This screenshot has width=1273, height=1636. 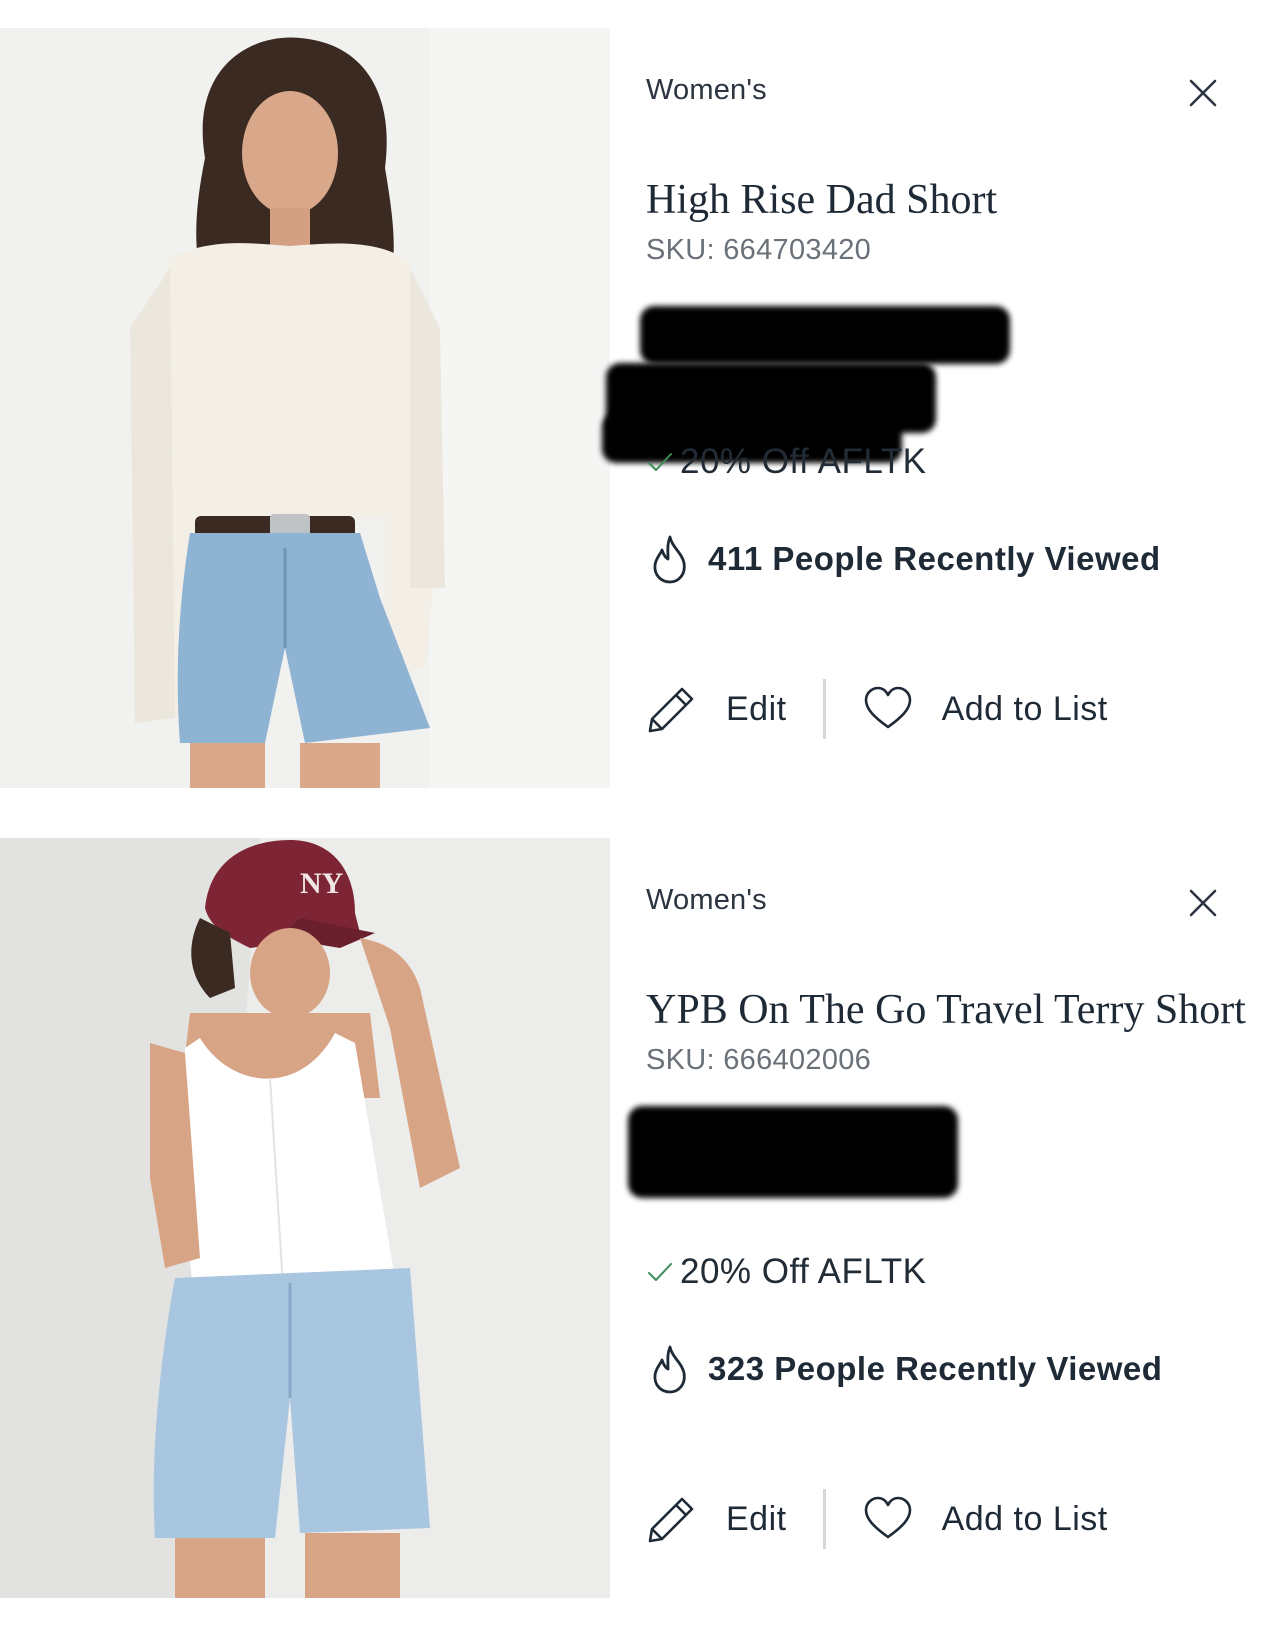 What do you see at coordinates (322, 883) in the screenshot?
I see `svg-text: NY` at bounding box center [322, 883].